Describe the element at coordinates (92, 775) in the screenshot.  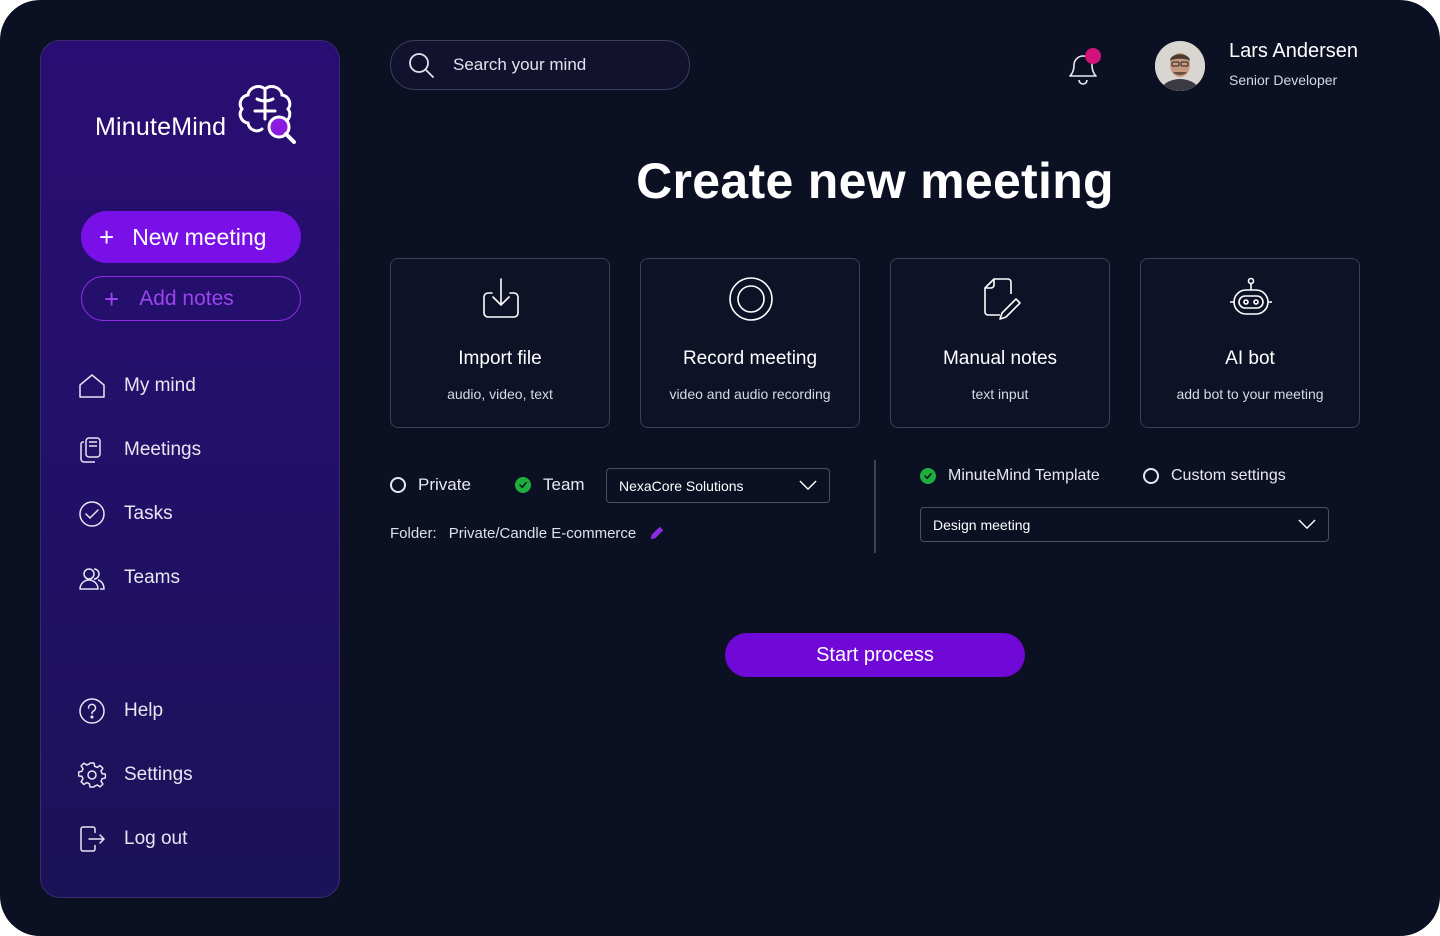
I see `gear-icon` at that location.